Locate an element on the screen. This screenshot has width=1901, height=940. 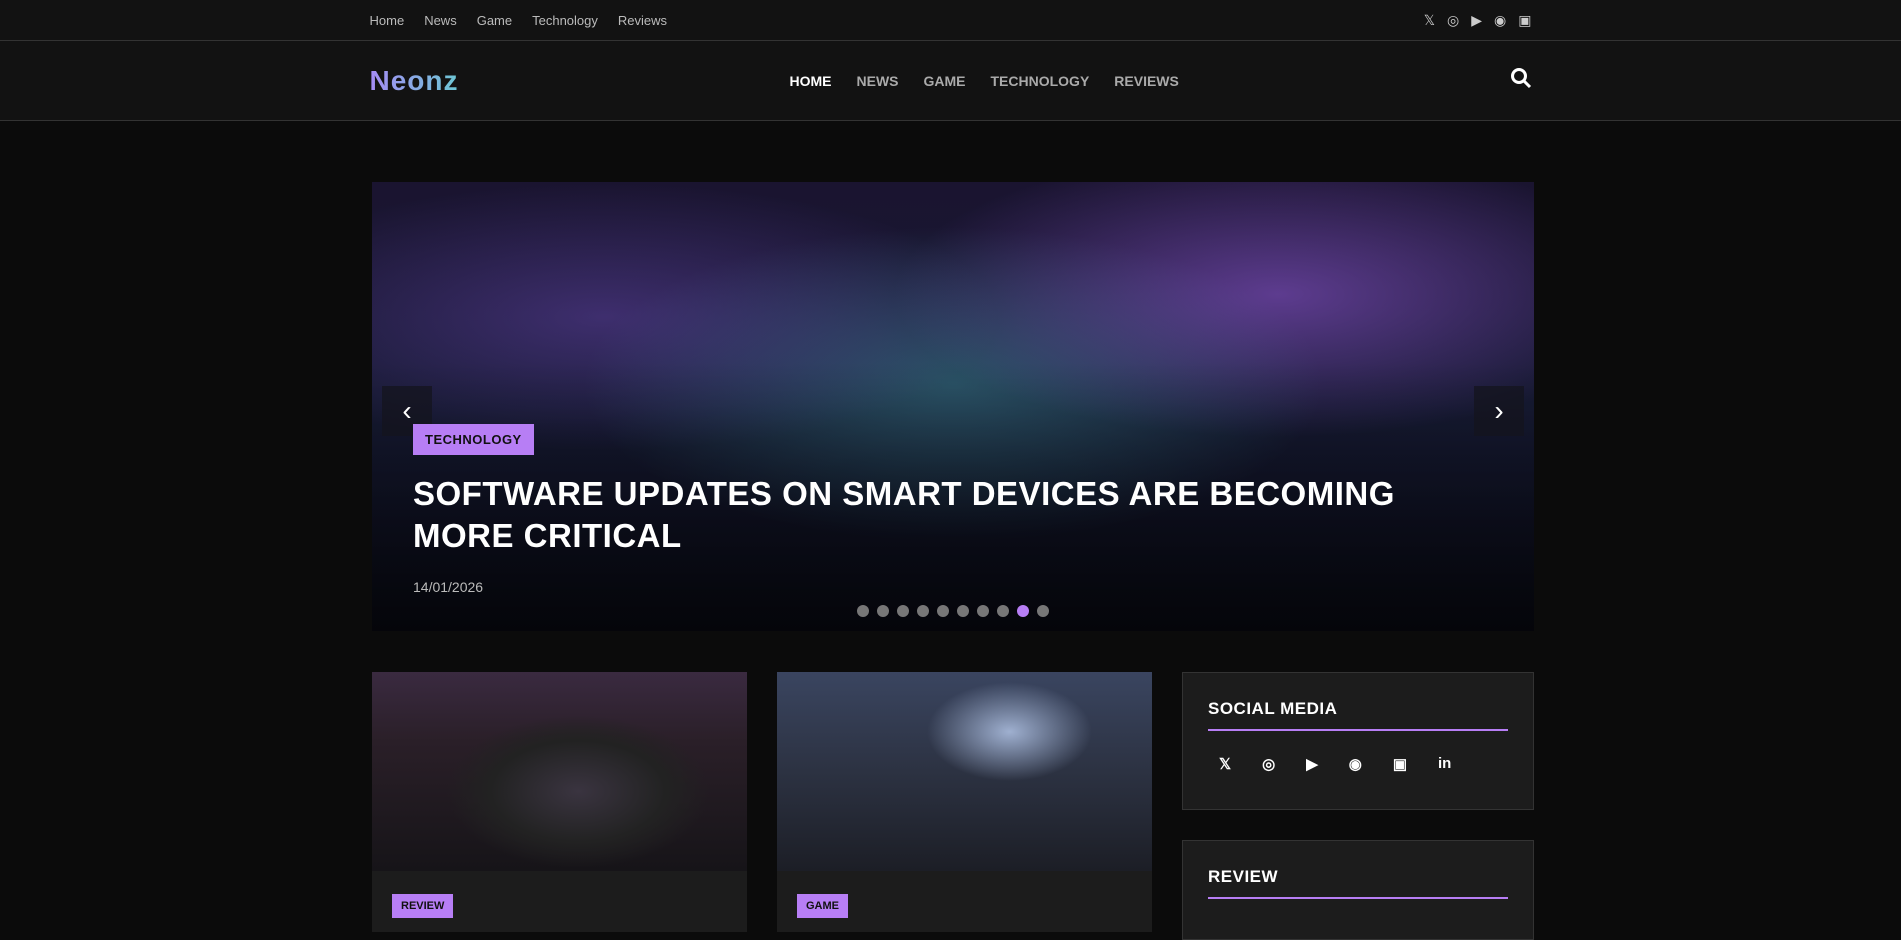
nav-game: GAME is located at coordinates (945, 81).